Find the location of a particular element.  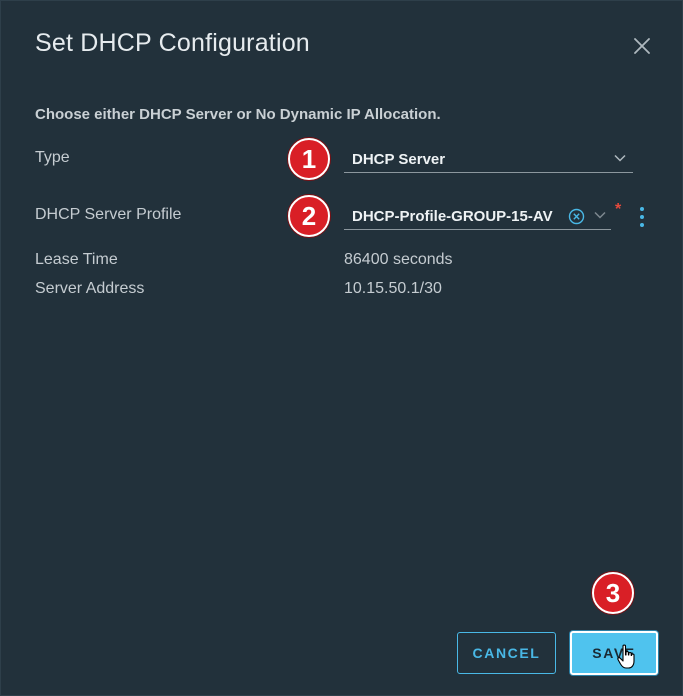

lease-time-value: 86400 seconds is located at coordinates (398, 259).